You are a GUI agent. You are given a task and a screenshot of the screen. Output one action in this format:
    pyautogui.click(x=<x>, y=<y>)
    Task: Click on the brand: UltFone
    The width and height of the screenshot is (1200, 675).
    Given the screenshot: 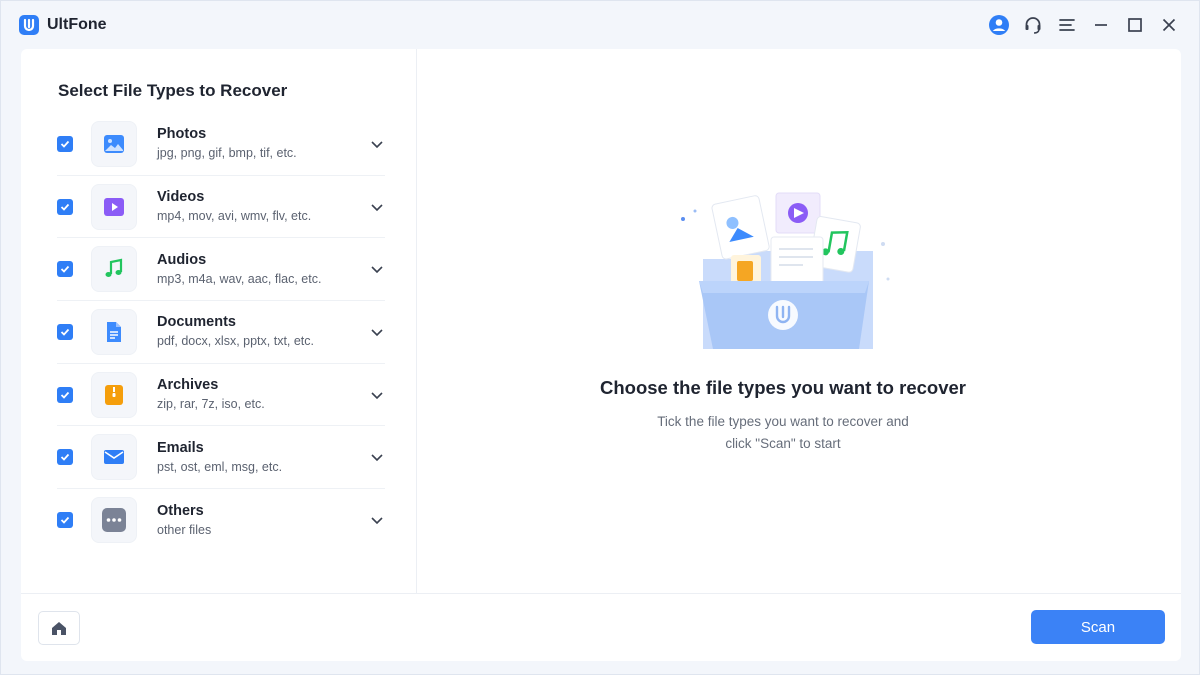 What is the action you would take?
    pyautogui.click(x=63, y=25)
    